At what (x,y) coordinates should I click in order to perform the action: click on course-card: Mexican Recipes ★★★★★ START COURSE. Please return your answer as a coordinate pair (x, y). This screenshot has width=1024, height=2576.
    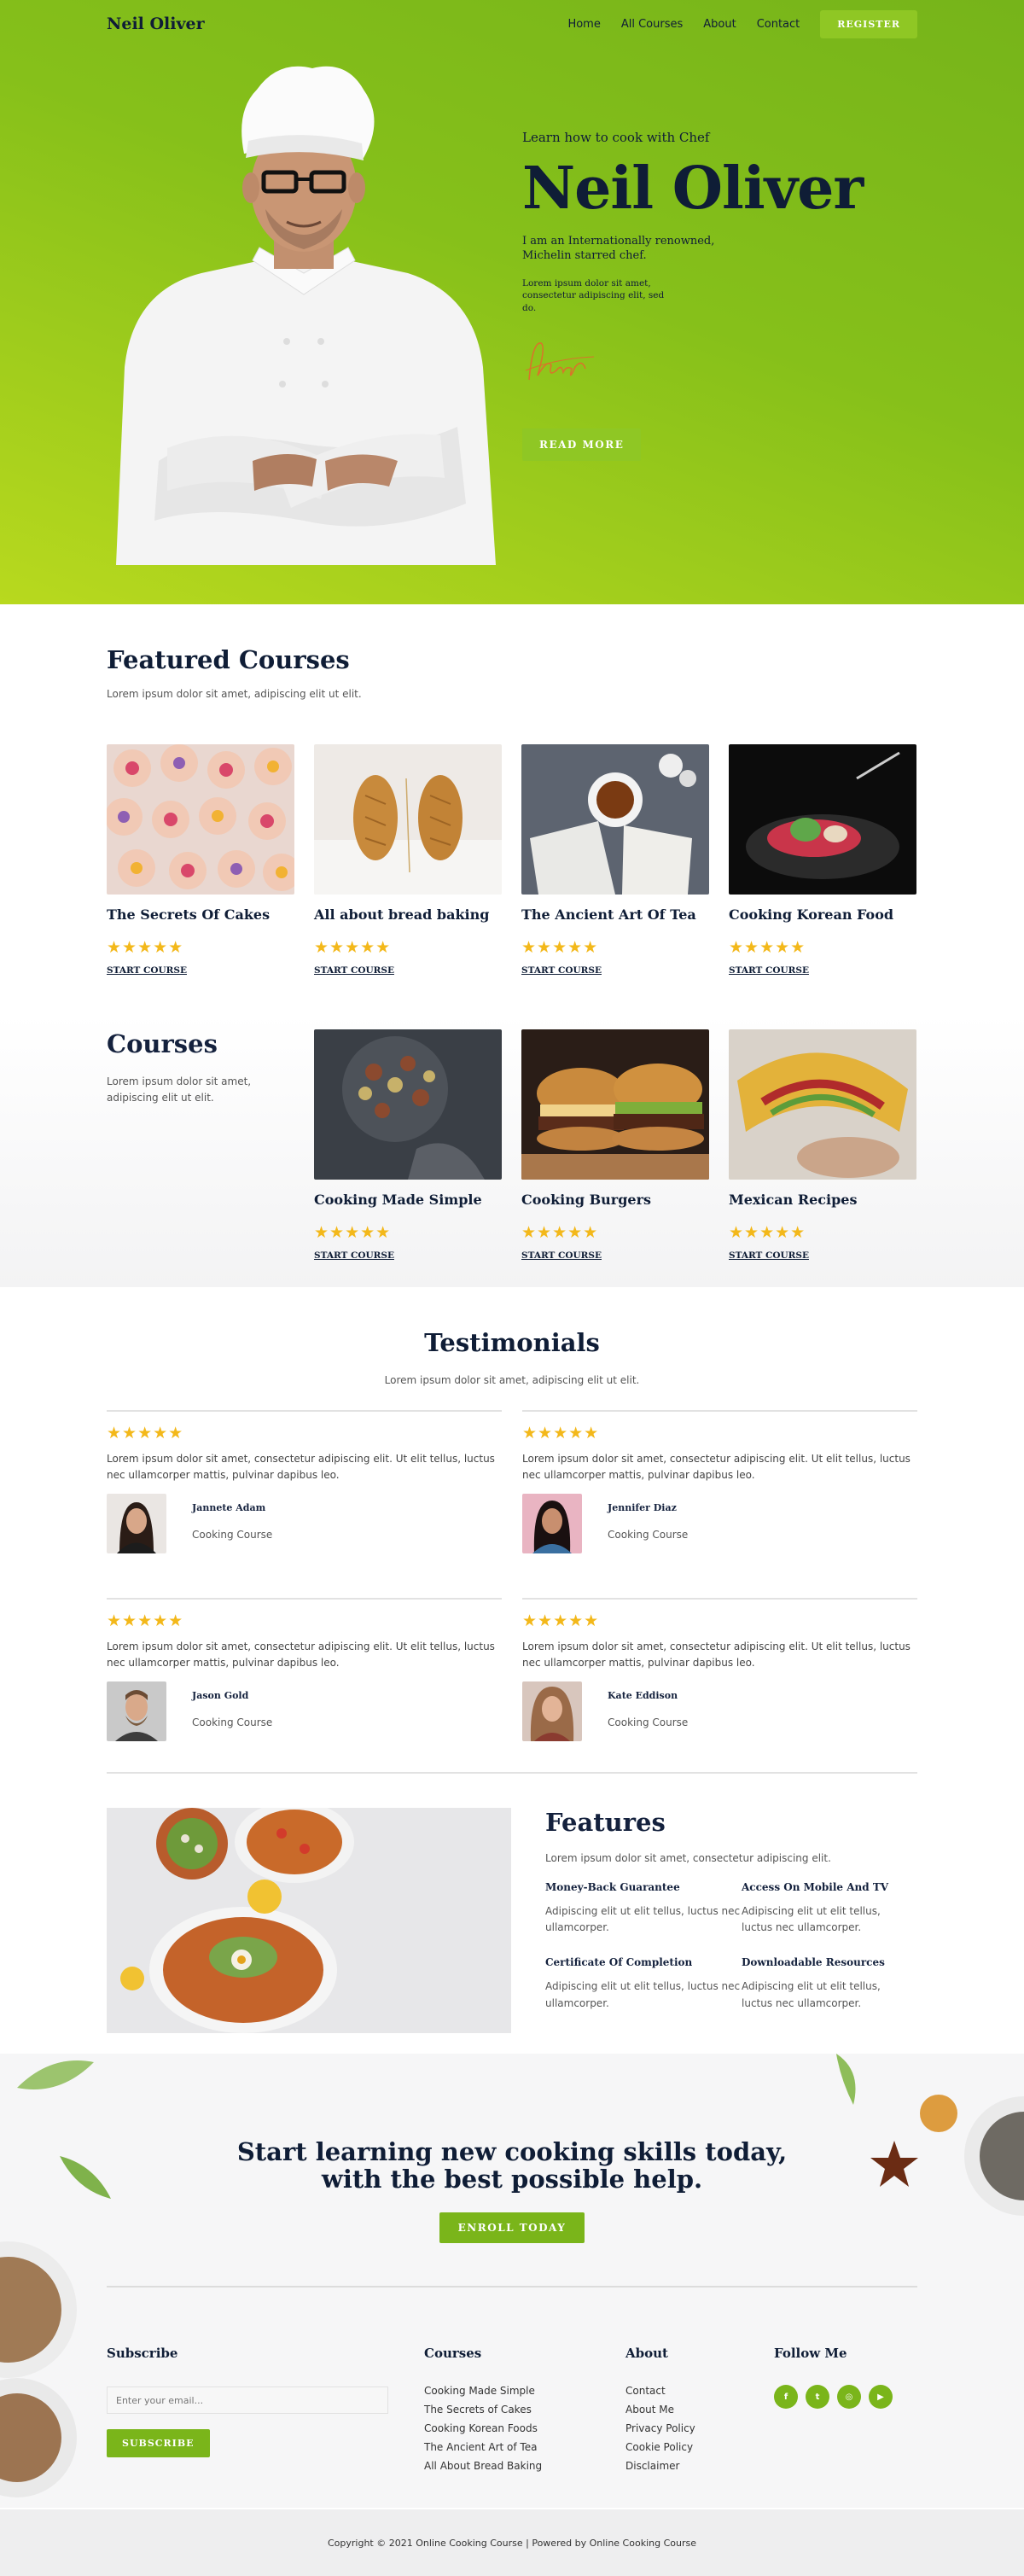
    Looking at the image, I should click on (822, 1145).